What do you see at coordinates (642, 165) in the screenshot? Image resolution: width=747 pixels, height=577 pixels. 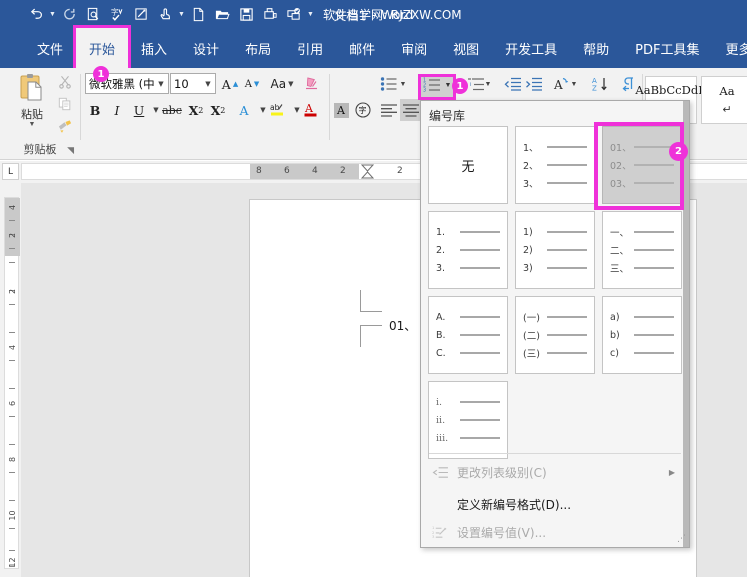 I see `numbering-format-zero-padded-dunhao: 01、 02、 03、` at bounding box center [642, 165].